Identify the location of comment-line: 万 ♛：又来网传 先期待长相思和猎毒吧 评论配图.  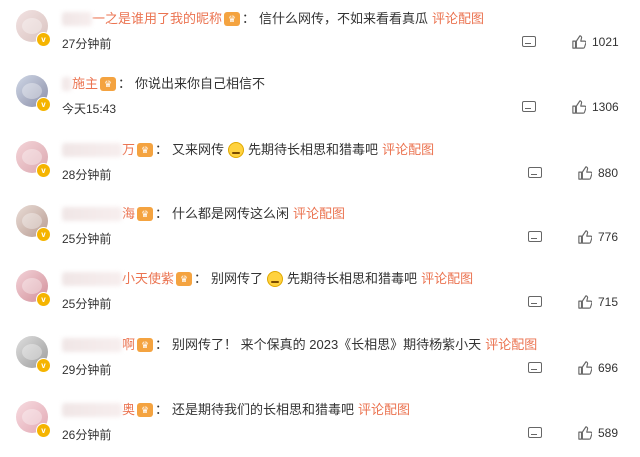
(248, 150).